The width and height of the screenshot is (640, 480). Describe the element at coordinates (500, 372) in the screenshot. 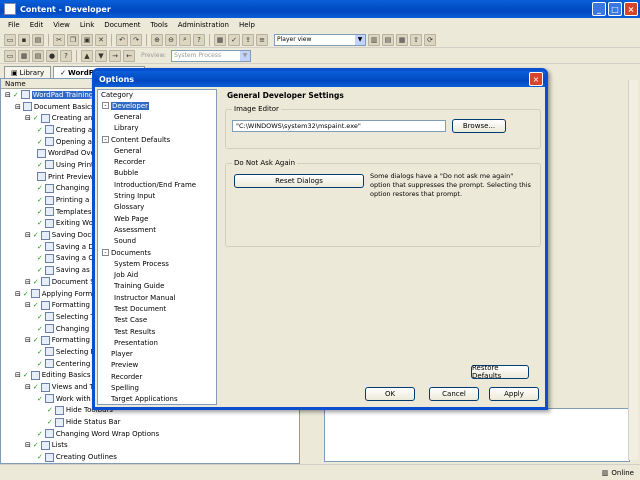

I see `restore-defaults-button: Restore Defaults` at that location.